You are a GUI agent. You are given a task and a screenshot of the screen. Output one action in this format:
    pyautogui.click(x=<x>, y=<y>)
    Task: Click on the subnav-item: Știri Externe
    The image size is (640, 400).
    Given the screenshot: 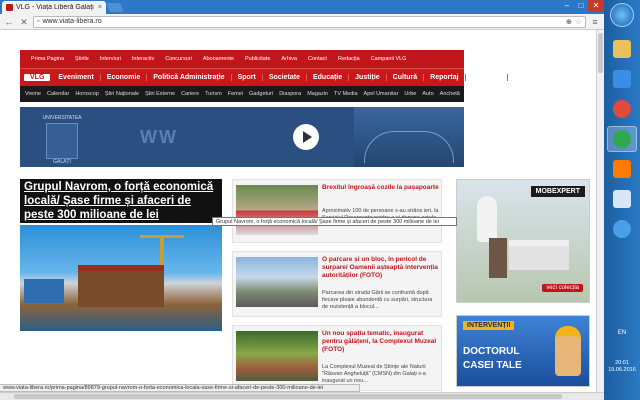 What is the action you would take?
    pyautogui.click(x=160, y=94)
    